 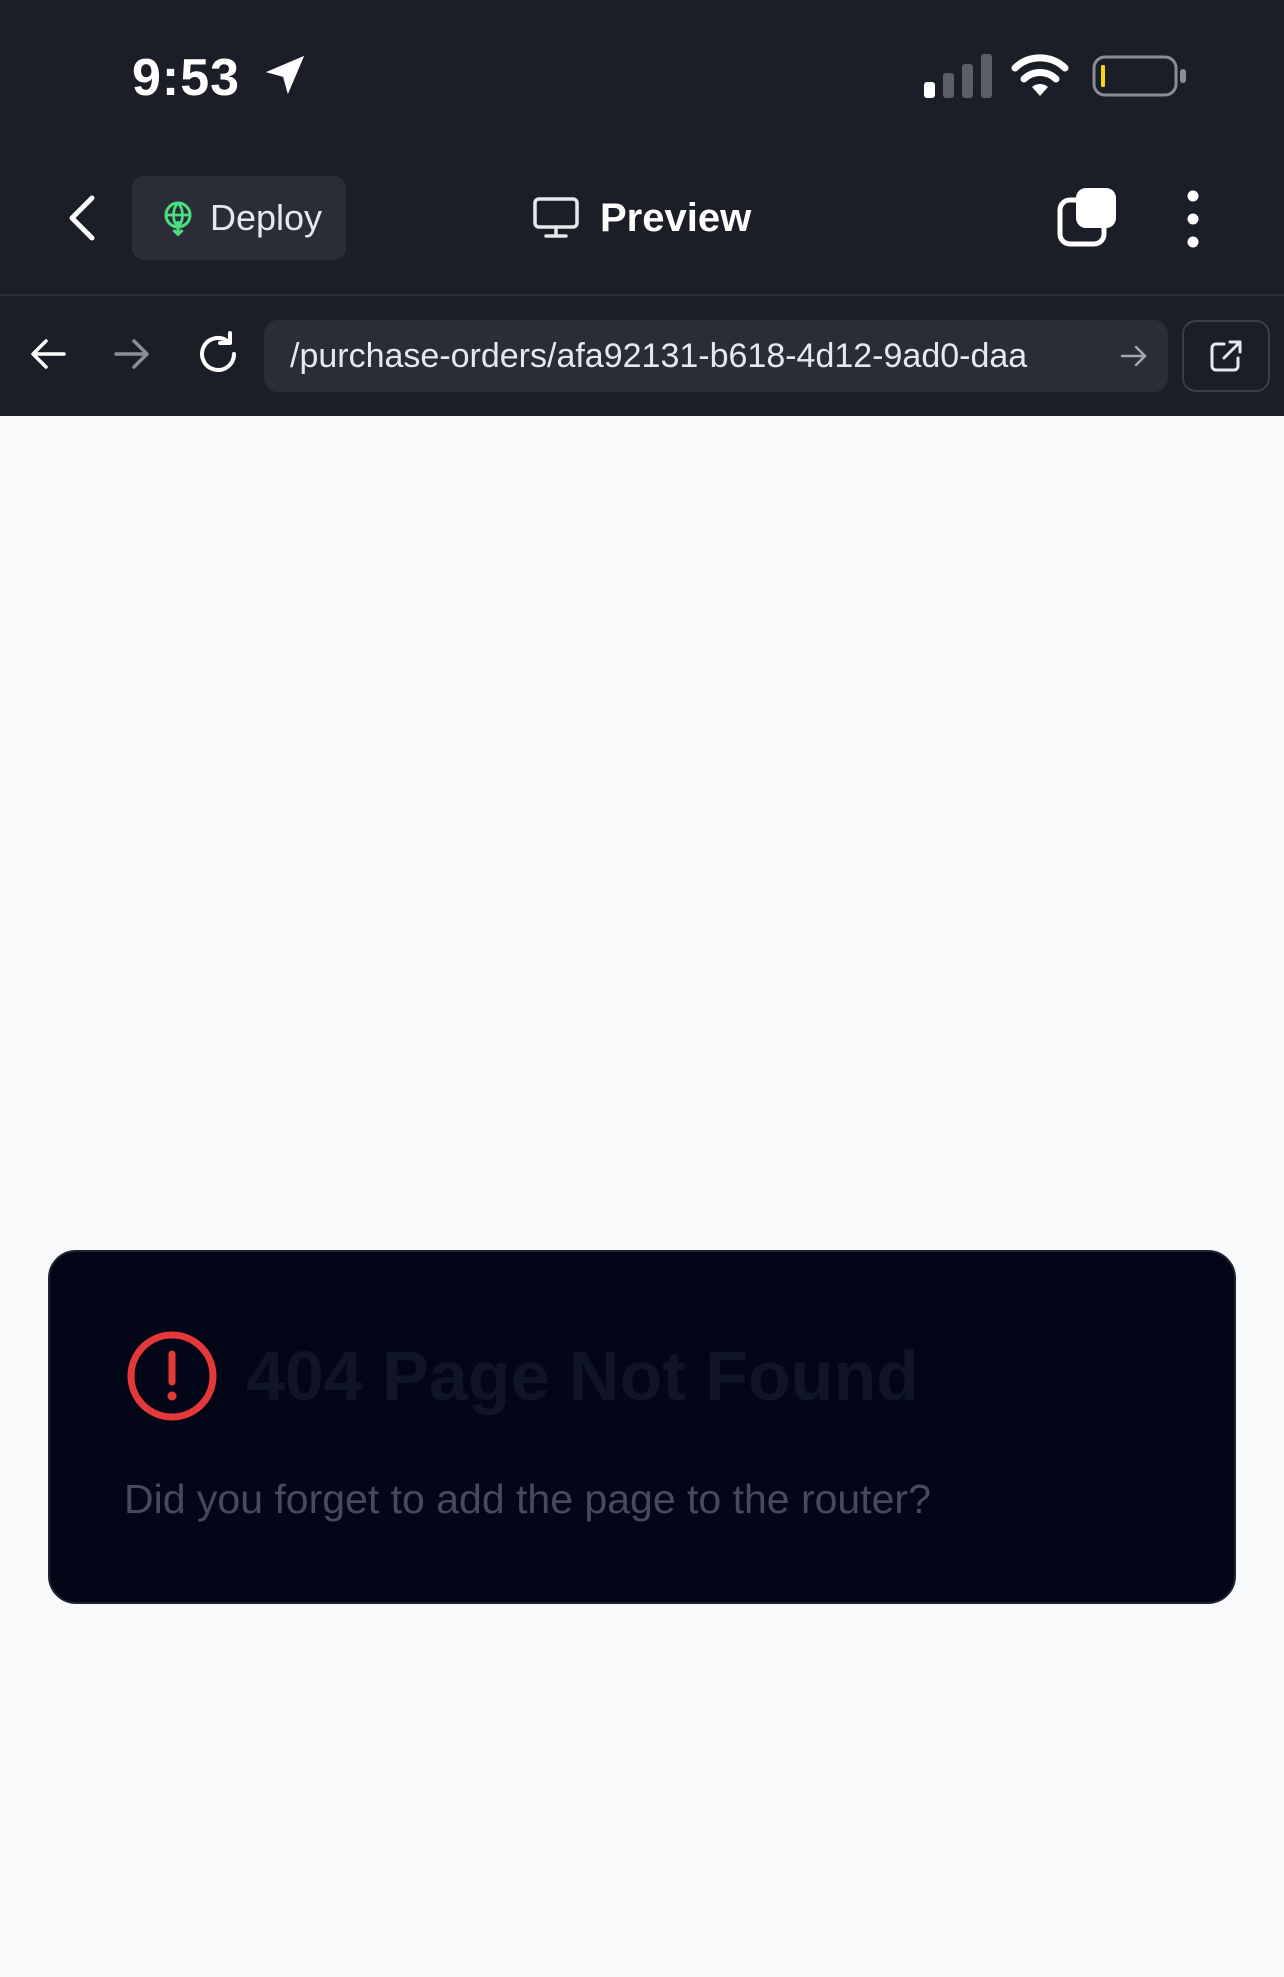 I want to click on deploy-button: Deploy, so click(x=239, y=218).